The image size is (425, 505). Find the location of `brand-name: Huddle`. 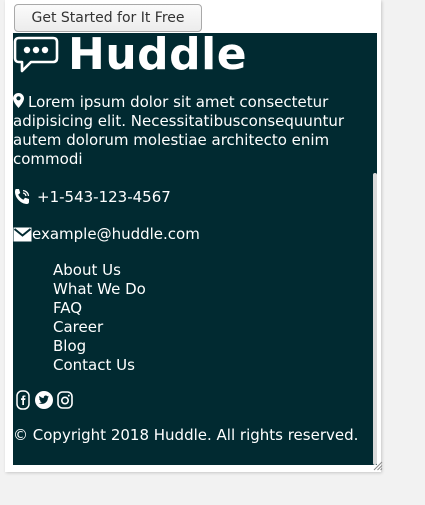

brand-name: Huddle is located at coordinates (158, 56).